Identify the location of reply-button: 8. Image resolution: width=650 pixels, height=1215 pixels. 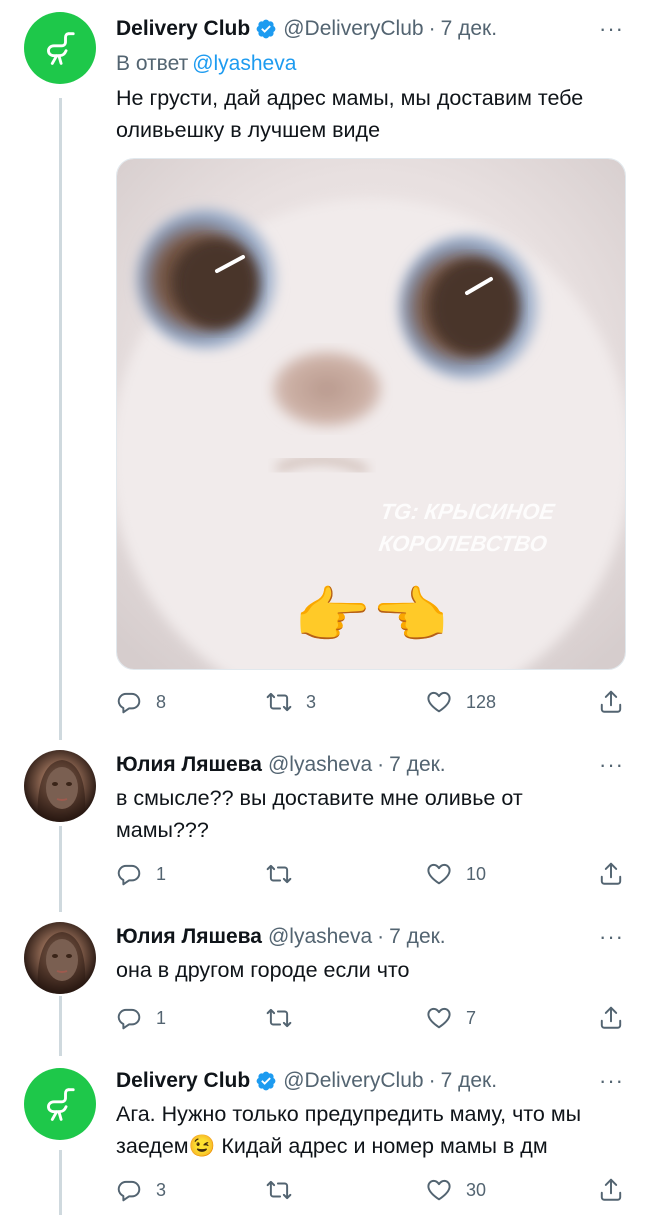
(141, 702).